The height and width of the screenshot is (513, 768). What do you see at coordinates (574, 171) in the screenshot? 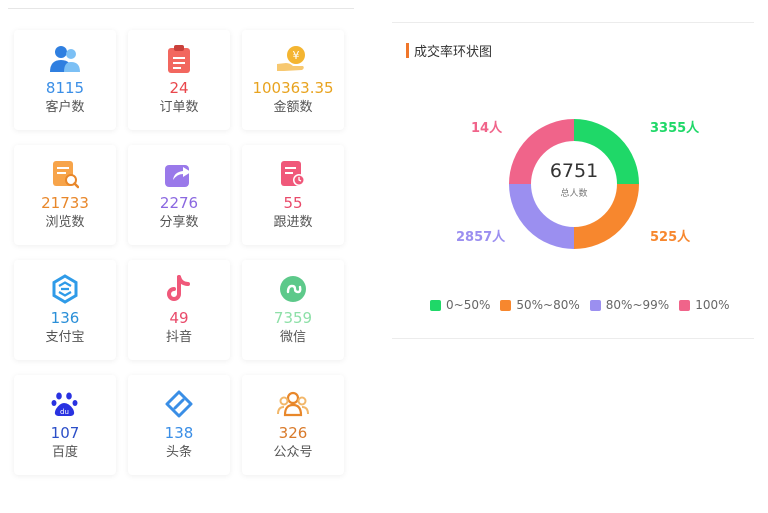
I see `total-value: 6751` at bounding box center [574, 171].